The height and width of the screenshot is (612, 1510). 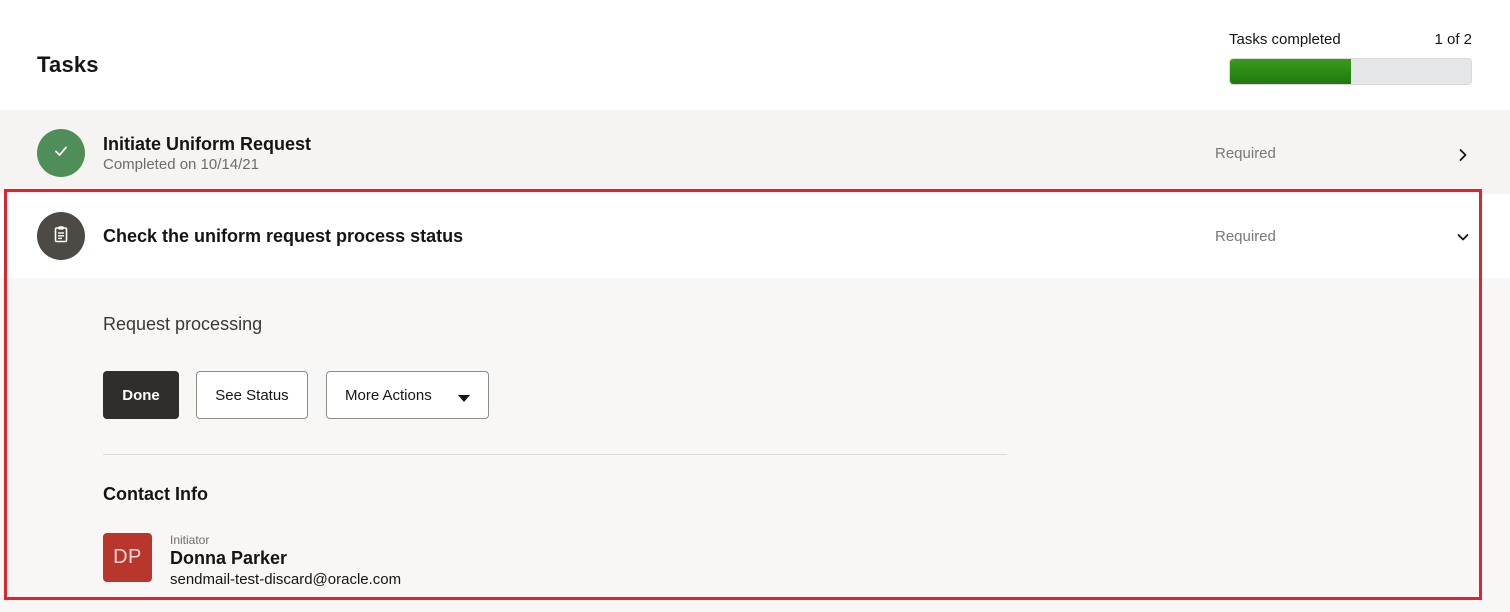 What do you see at coordinates (1453, 39) in the screenshot?
I see `progress-count: 1 of 2` at bounding box center [1453, 39].